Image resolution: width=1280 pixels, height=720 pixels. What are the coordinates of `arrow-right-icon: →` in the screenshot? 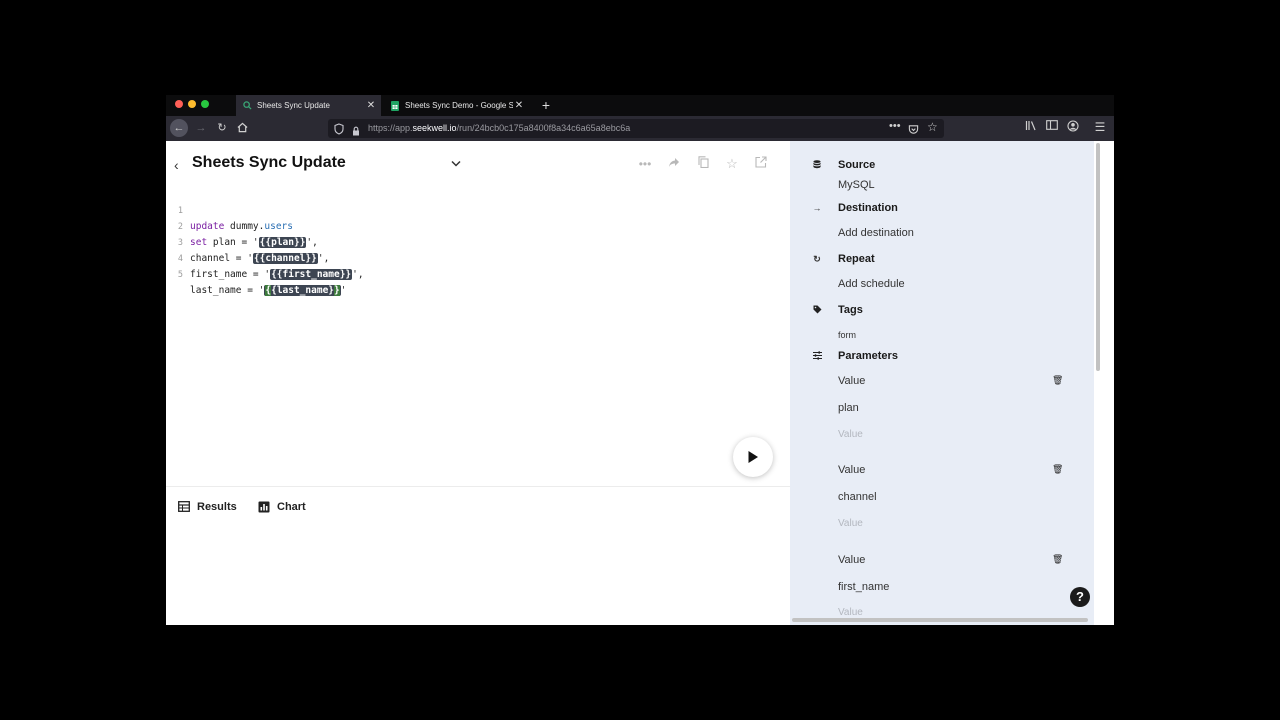 It's located at (817, 208).